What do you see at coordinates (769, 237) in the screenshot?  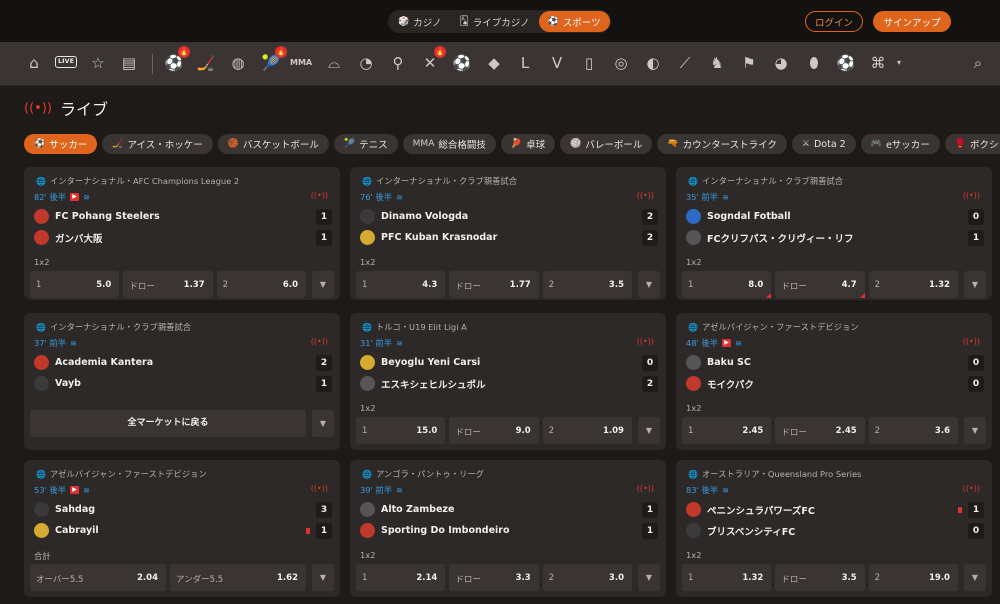 I see `away-team: FCクリフパス・クリヴィー・リフ` at bounding box center [769, 237].